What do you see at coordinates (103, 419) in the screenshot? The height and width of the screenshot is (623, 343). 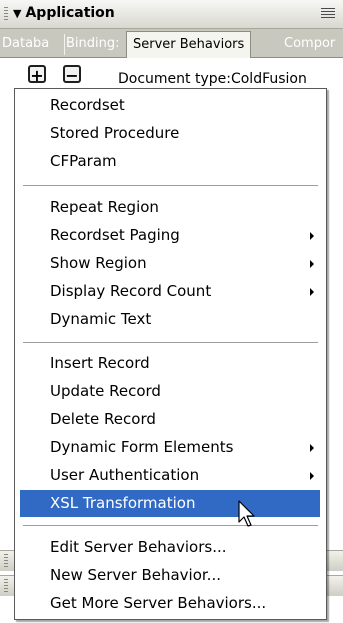 I see `menu-item-label: Delete Record` at bounding box center [103, 419].